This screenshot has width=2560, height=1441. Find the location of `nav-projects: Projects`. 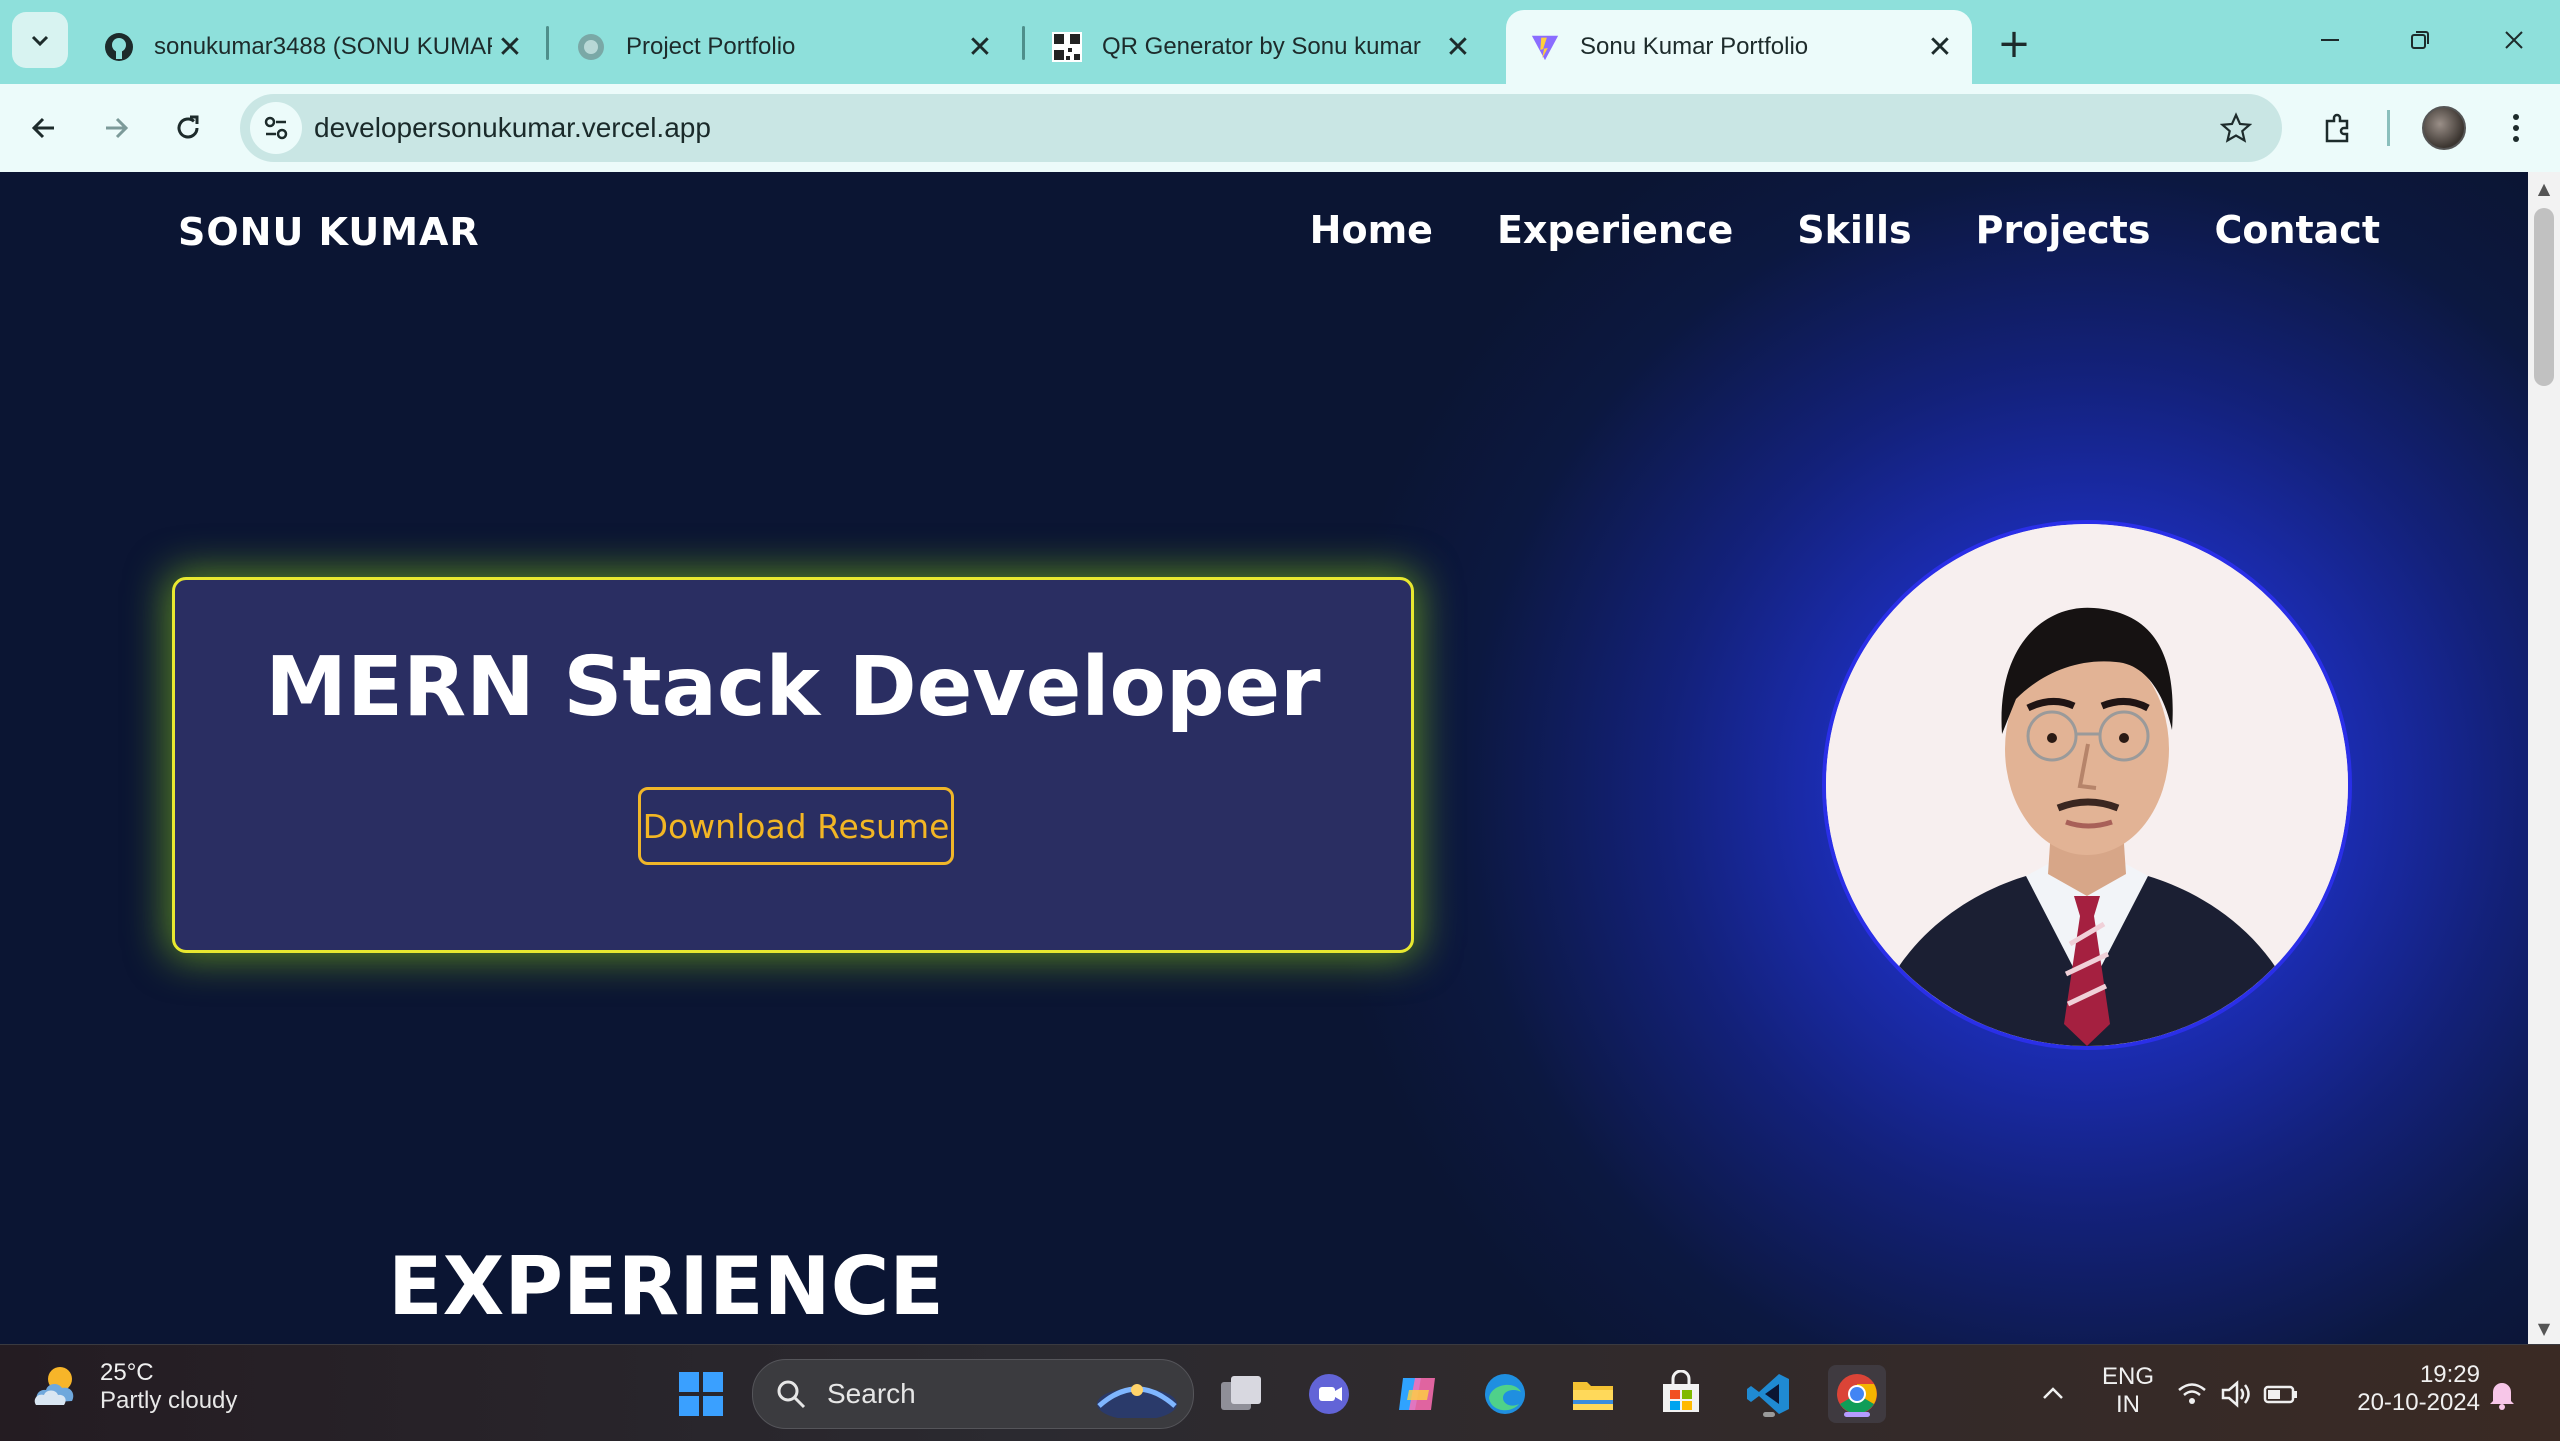

nav-projects: Projects is located at coordinates (2063, 230).